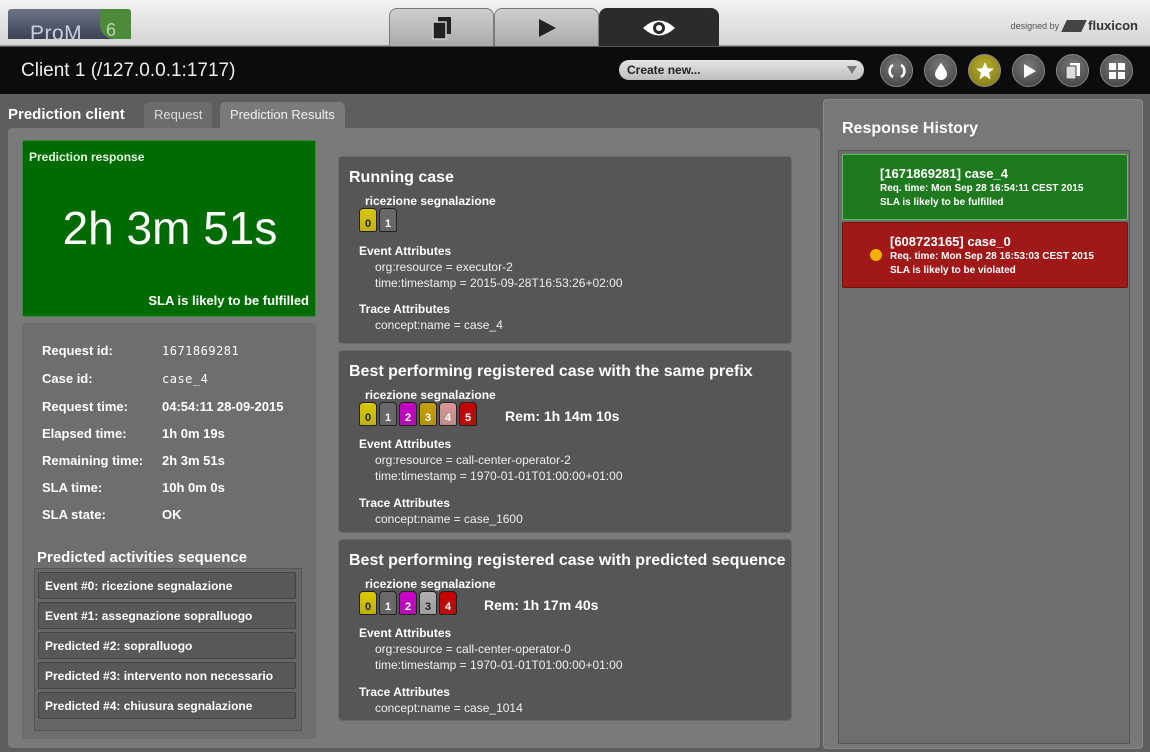 This screenshot has height=752, width=1150. I want to click on tab-request: Request, so click(178, 115).